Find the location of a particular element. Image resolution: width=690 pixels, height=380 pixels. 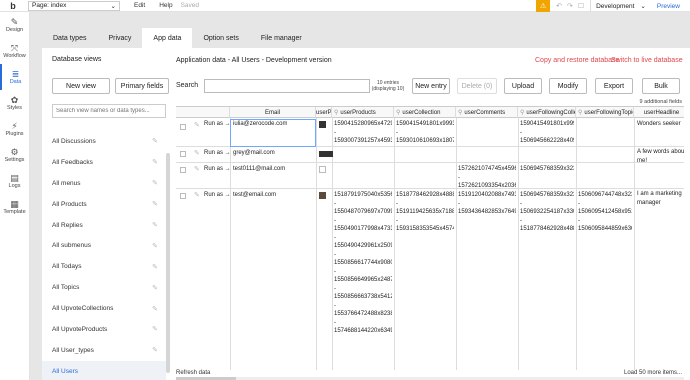

bulk-button: Bulk is located at coordinates (661, 86).